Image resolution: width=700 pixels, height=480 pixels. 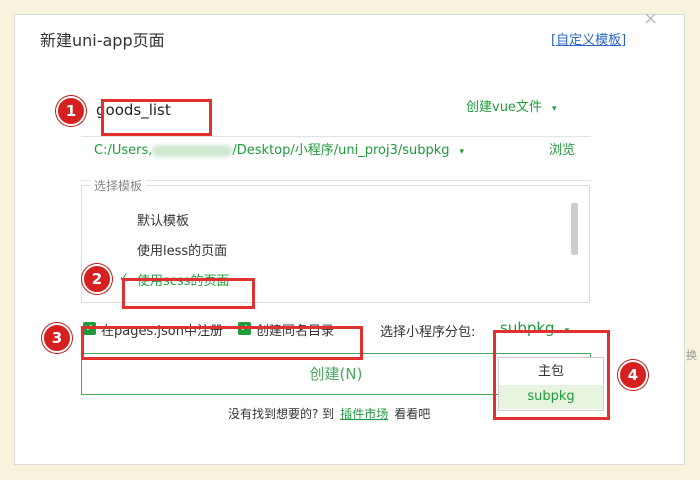 I want to click on footer-hint: 没有找到想要的? 到插件市场 看看吧, so click(x=329, y=413).